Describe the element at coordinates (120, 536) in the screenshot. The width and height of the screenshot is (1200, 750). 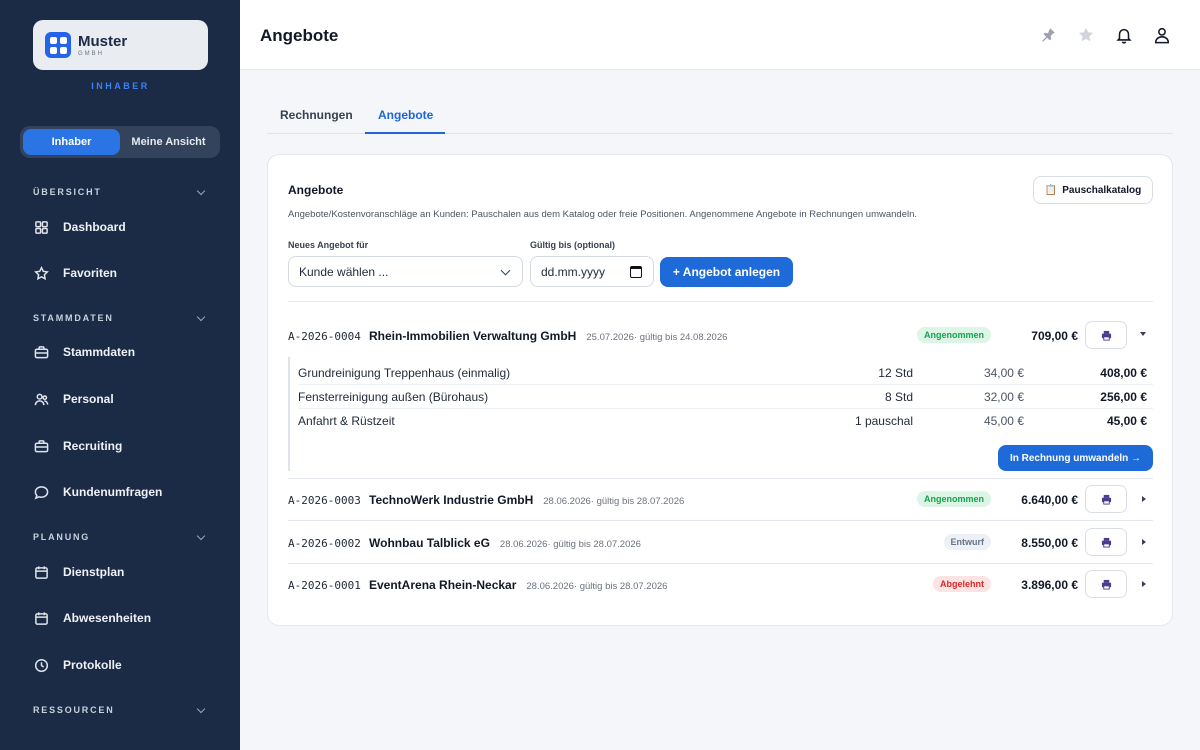
I see `section-planung: PLANUNG` at that location.